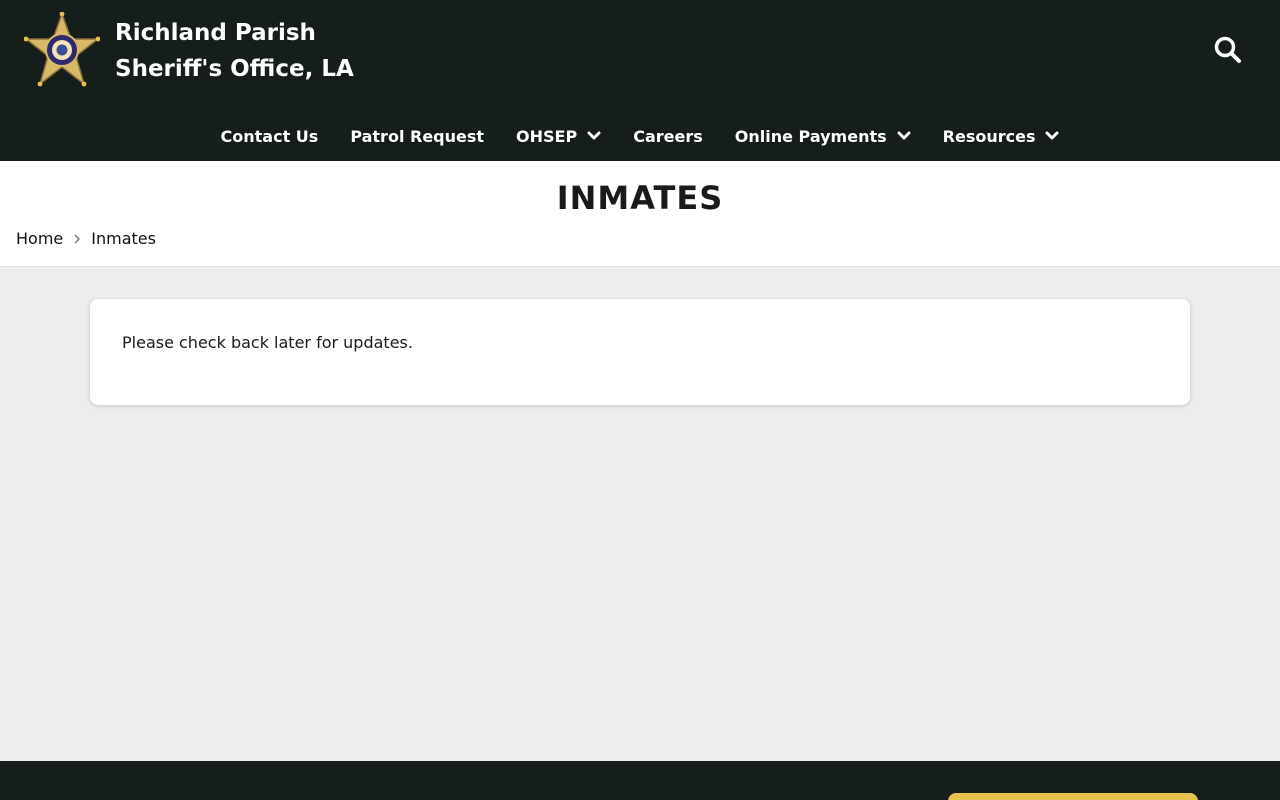 This screenshot has width=1280, height=800. I want to click on page-title: INMATES, so click(640, 198).